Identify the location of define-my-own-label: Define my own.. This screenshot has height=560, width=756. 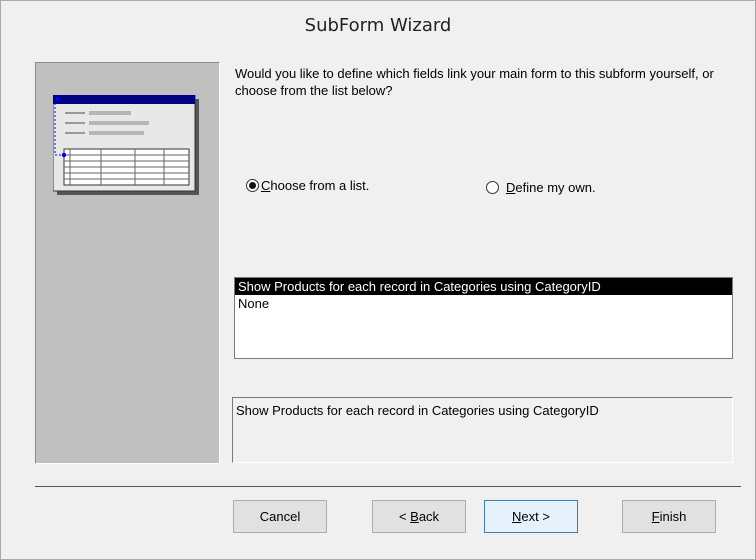
(551, 187).